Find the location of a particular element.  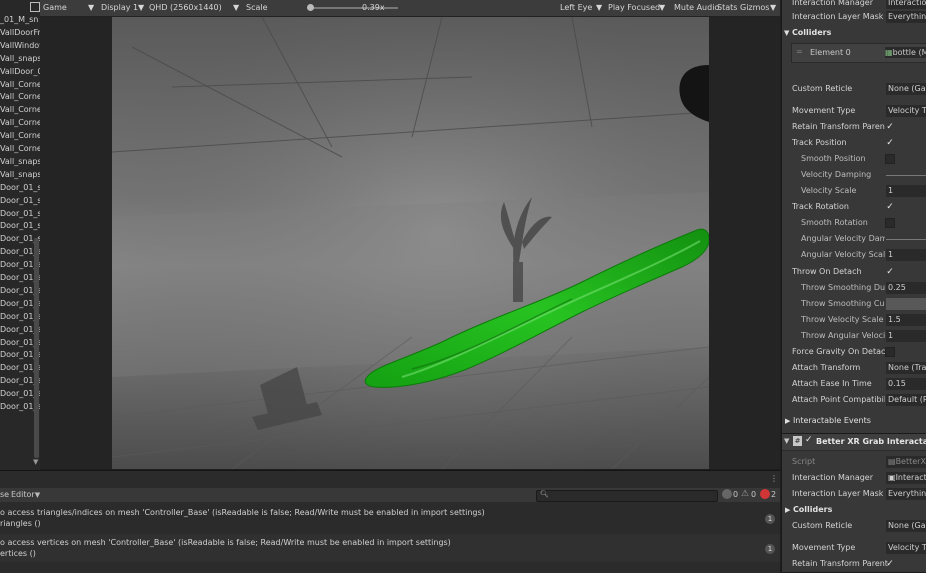

warning-icon: ⚠ is located at coordinates (745, 494).